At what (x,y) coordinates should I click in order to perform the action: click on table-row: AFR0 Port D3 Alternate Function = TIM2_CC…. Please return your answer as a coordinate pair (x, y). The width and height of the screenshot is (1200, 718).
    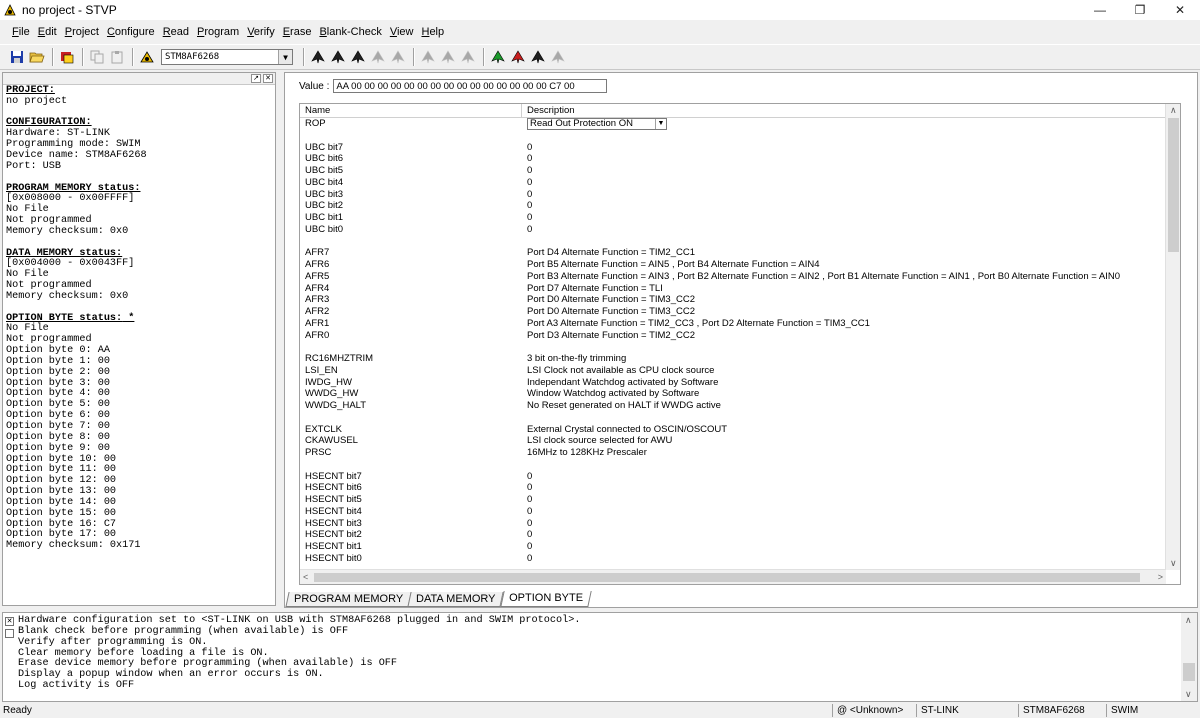
    Looking at the image, I should click on (733, 336).